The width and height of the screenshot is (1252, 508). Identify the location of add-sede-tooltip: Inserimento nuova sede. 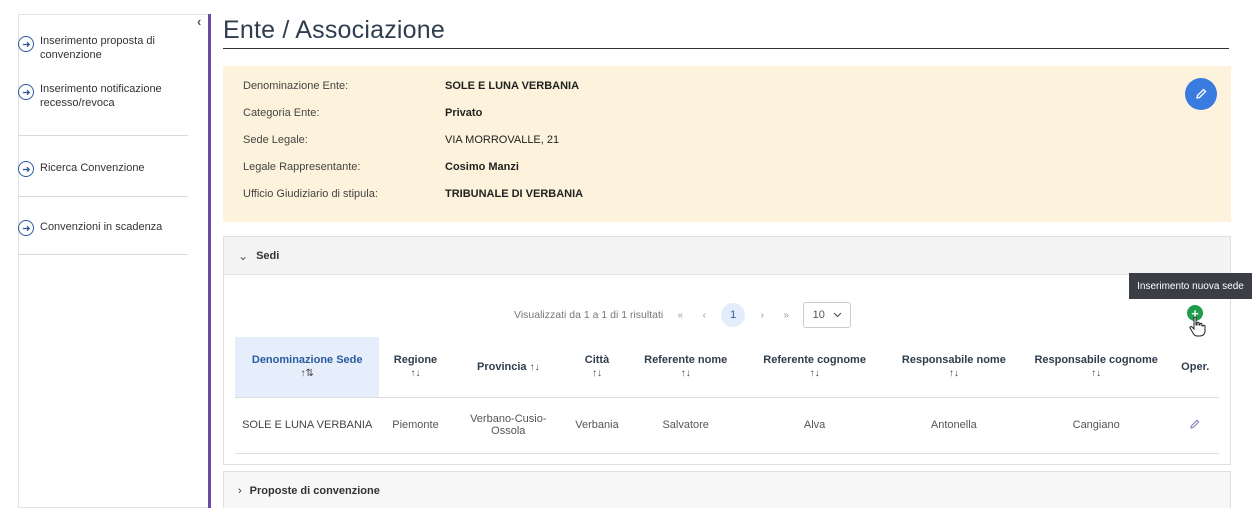
(1190, 286).